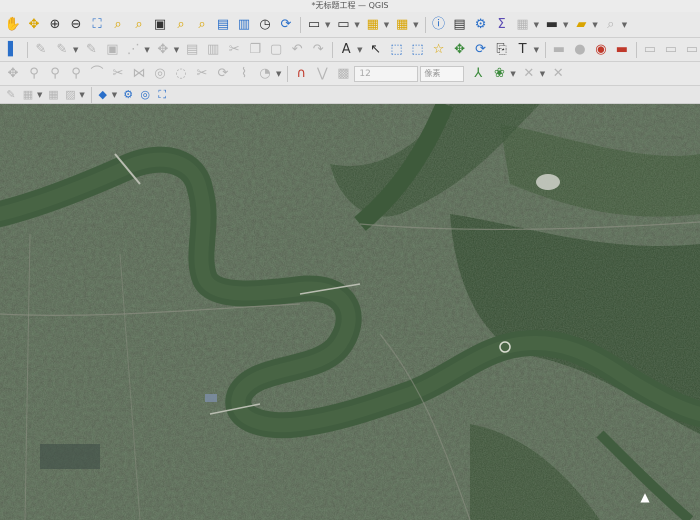  I want to click on pointer-icon: ↖, so click(376, 50).